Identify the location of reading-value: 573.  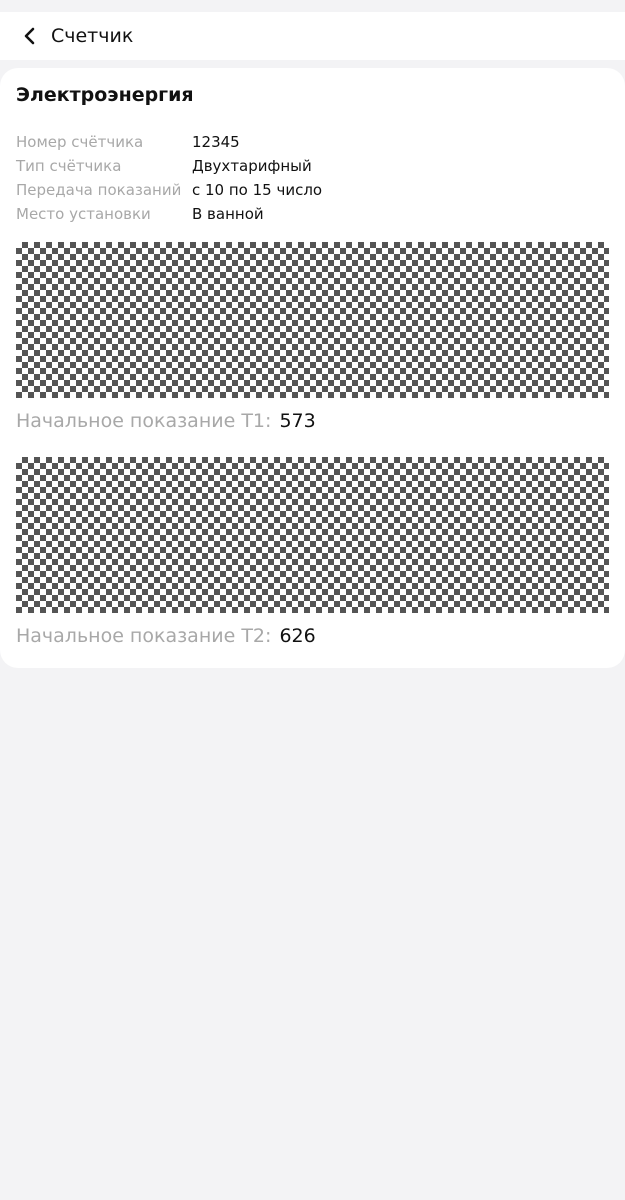
(297, 421).